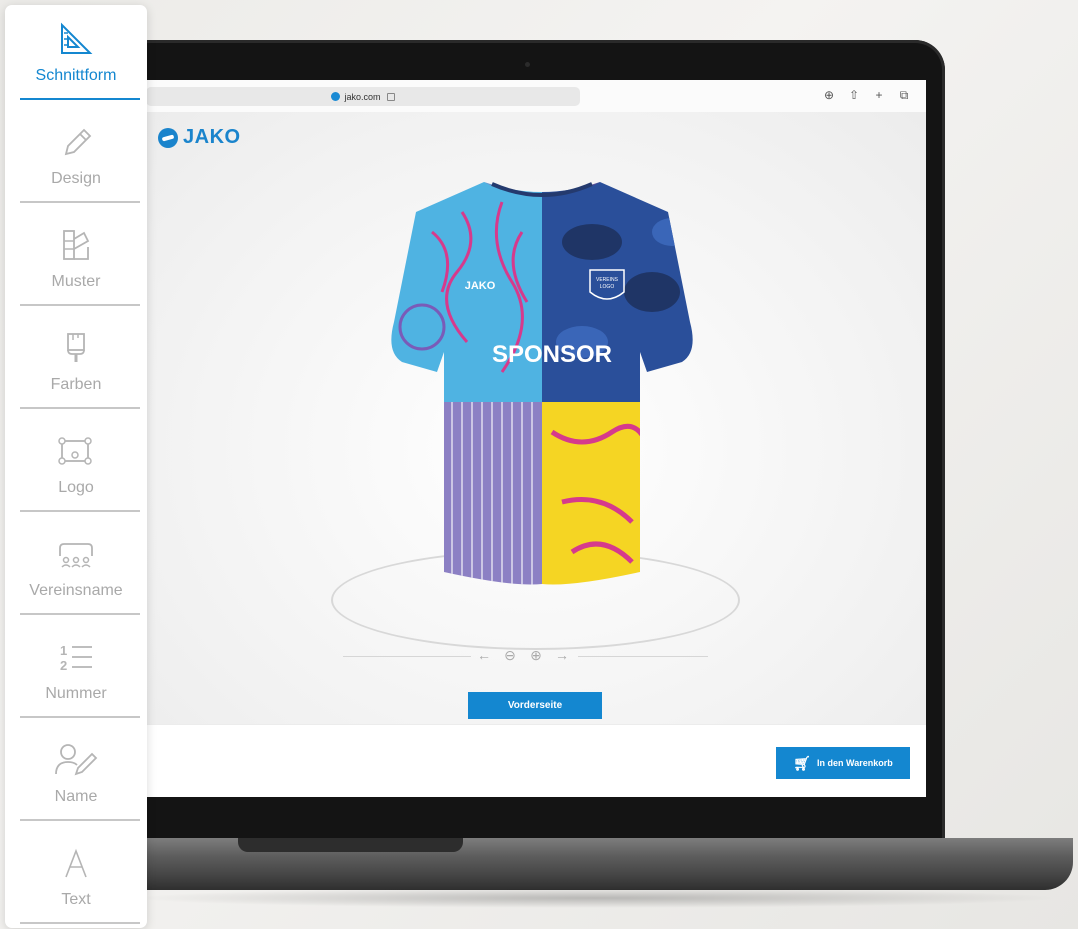 Image resolution: width=1078 pixels, height=929 pixels. I want to click on sidebar-item-logo: Logo, so click(76, 468).